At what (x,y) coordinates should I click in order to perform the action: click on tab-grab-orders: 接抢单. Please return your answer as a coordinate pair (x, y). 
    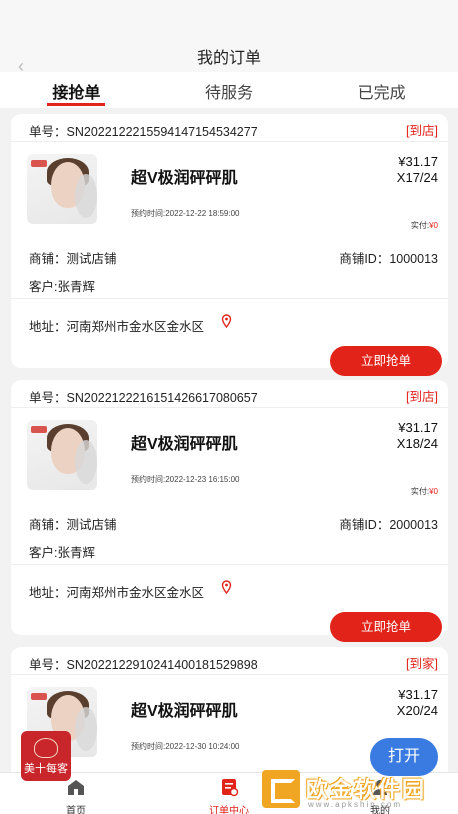
    Looking at the image, I should click on (76, 90).